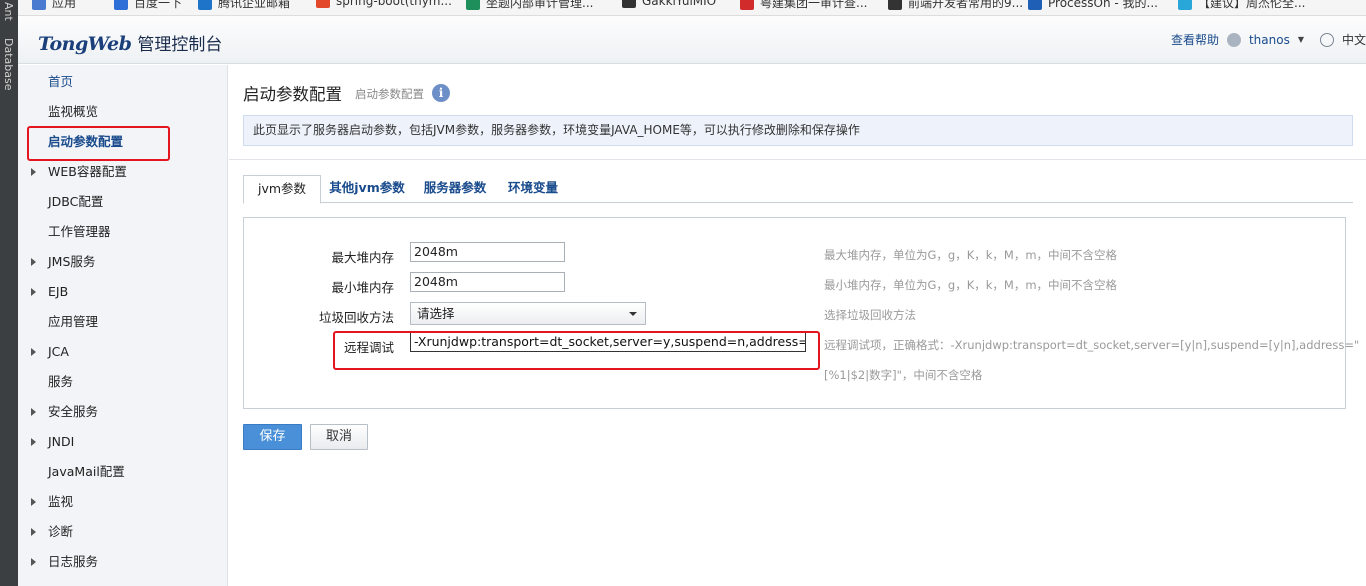 This screenshot has width=1366, height=586. What do you see at coordinates (72, 261) in the screenshot?
I see `sidebar-item-label: JMS服务` at bounding box center [72, 261].